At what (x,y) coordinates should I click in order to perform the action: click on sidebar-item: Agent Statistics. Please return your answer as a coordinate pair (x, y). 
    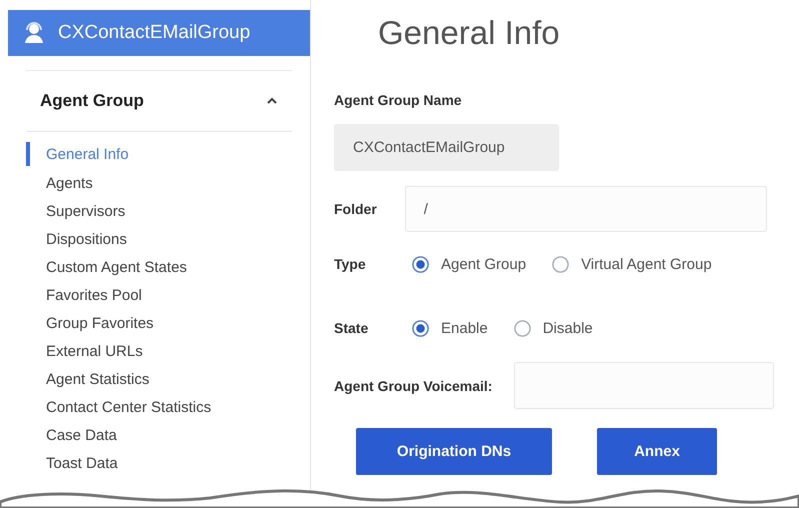
    Looking at the image, I should click on (159, 379).